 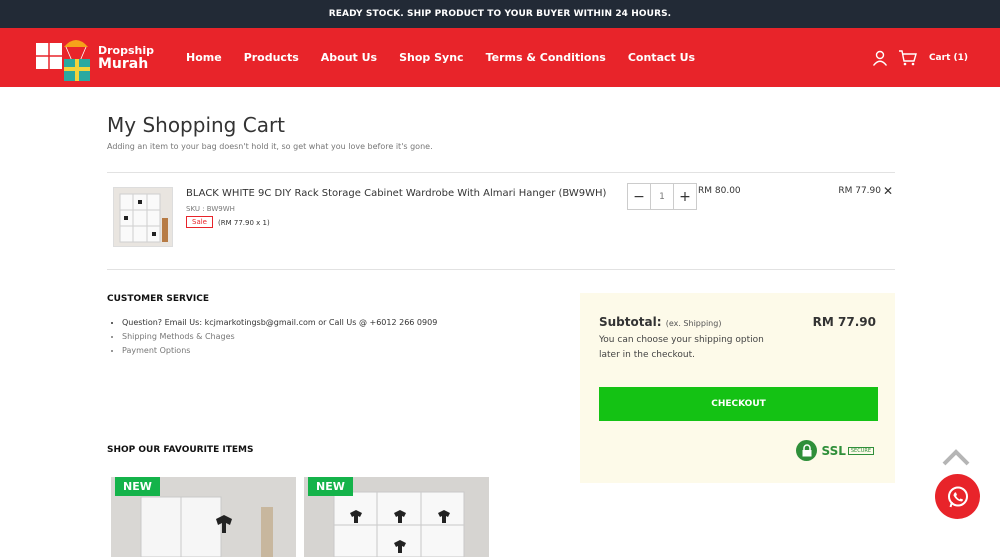 I want to click on ssl-secure-badge: SSL SECURE, so click(x=835, y=450).